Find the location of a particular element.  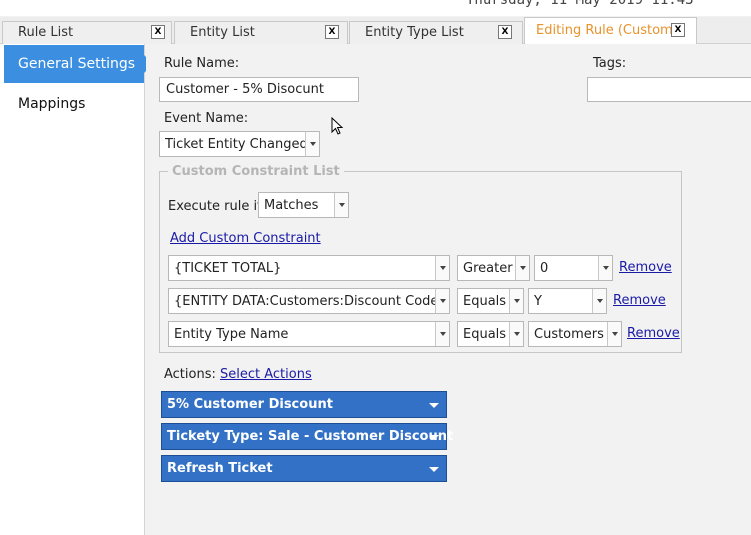

action-label: Tickety Type: Sale - Customer Discount is located at coordinates (310, 436).